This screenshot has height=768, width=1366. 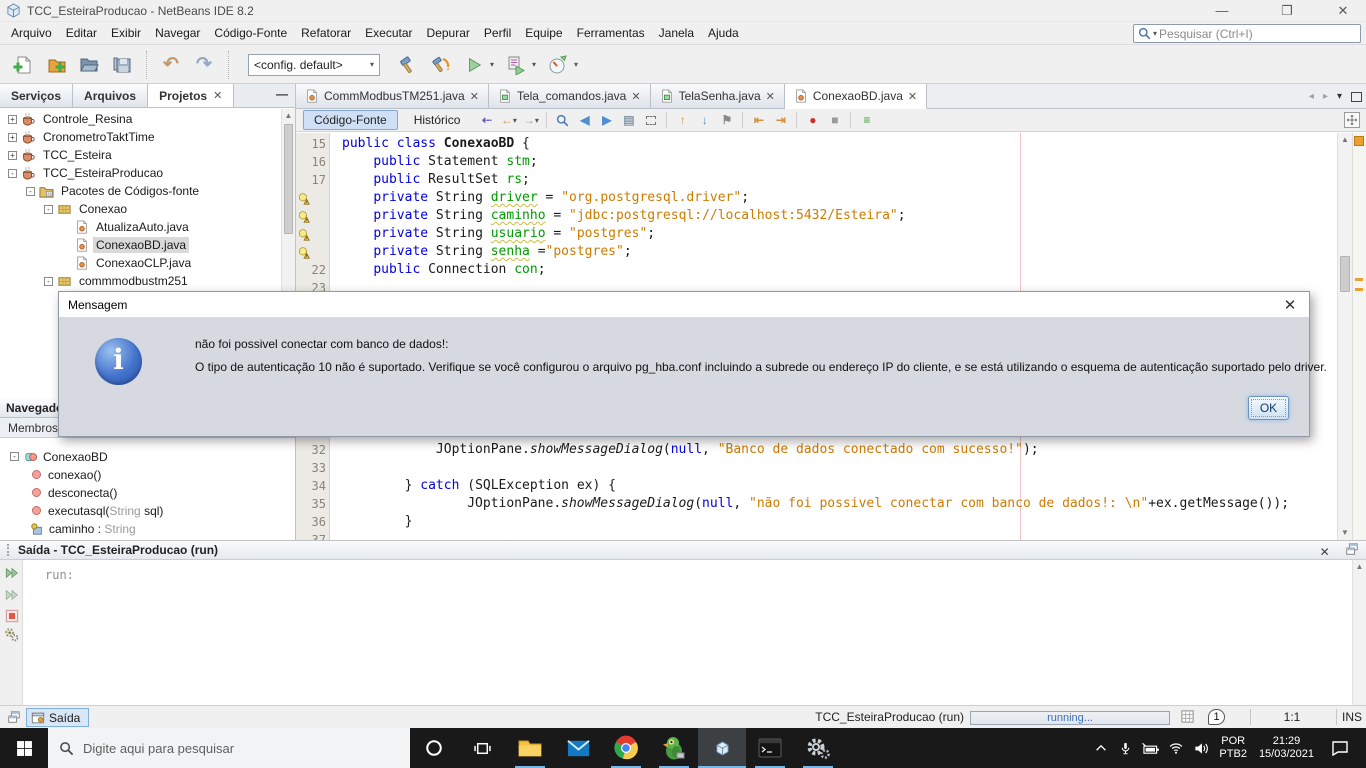 What do you see at coordinates (1233, 748) in the screenshot?
I see `language-indicator: POR PTB2` at bounding box center [1233, 748].